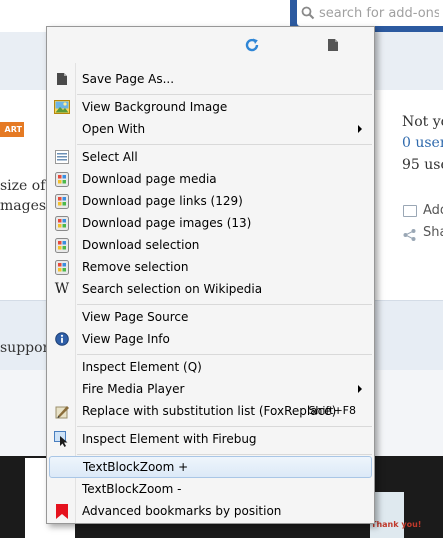 The height and width of the screenshot is (538, 443). I want to click on select-all-icon, so click(62, 157).